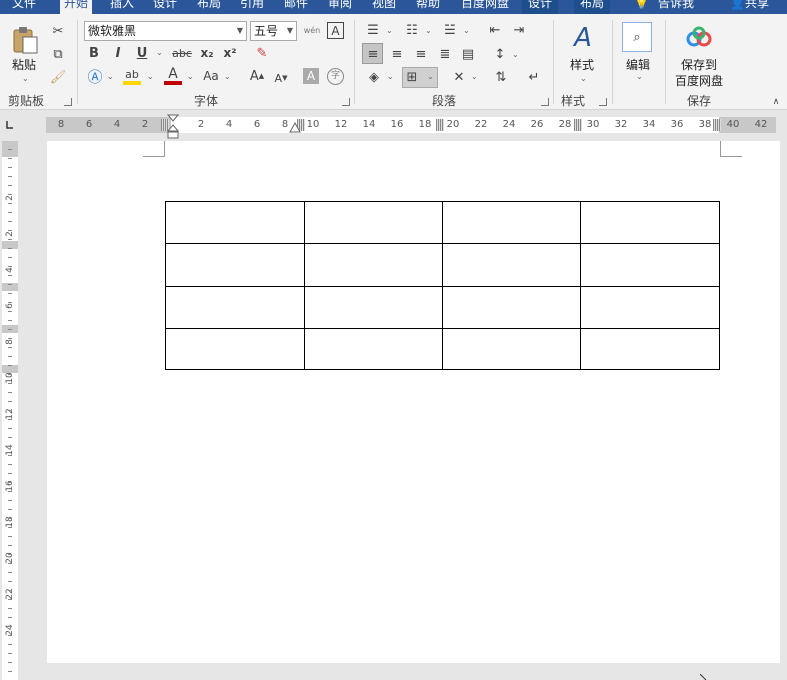 The height and width of the screenshot is (680, 787). What do you see at coordinates (459, 77) in the screenshot?
I see `chinese-layout-icon: ✕` at bounding box center [459, 77].